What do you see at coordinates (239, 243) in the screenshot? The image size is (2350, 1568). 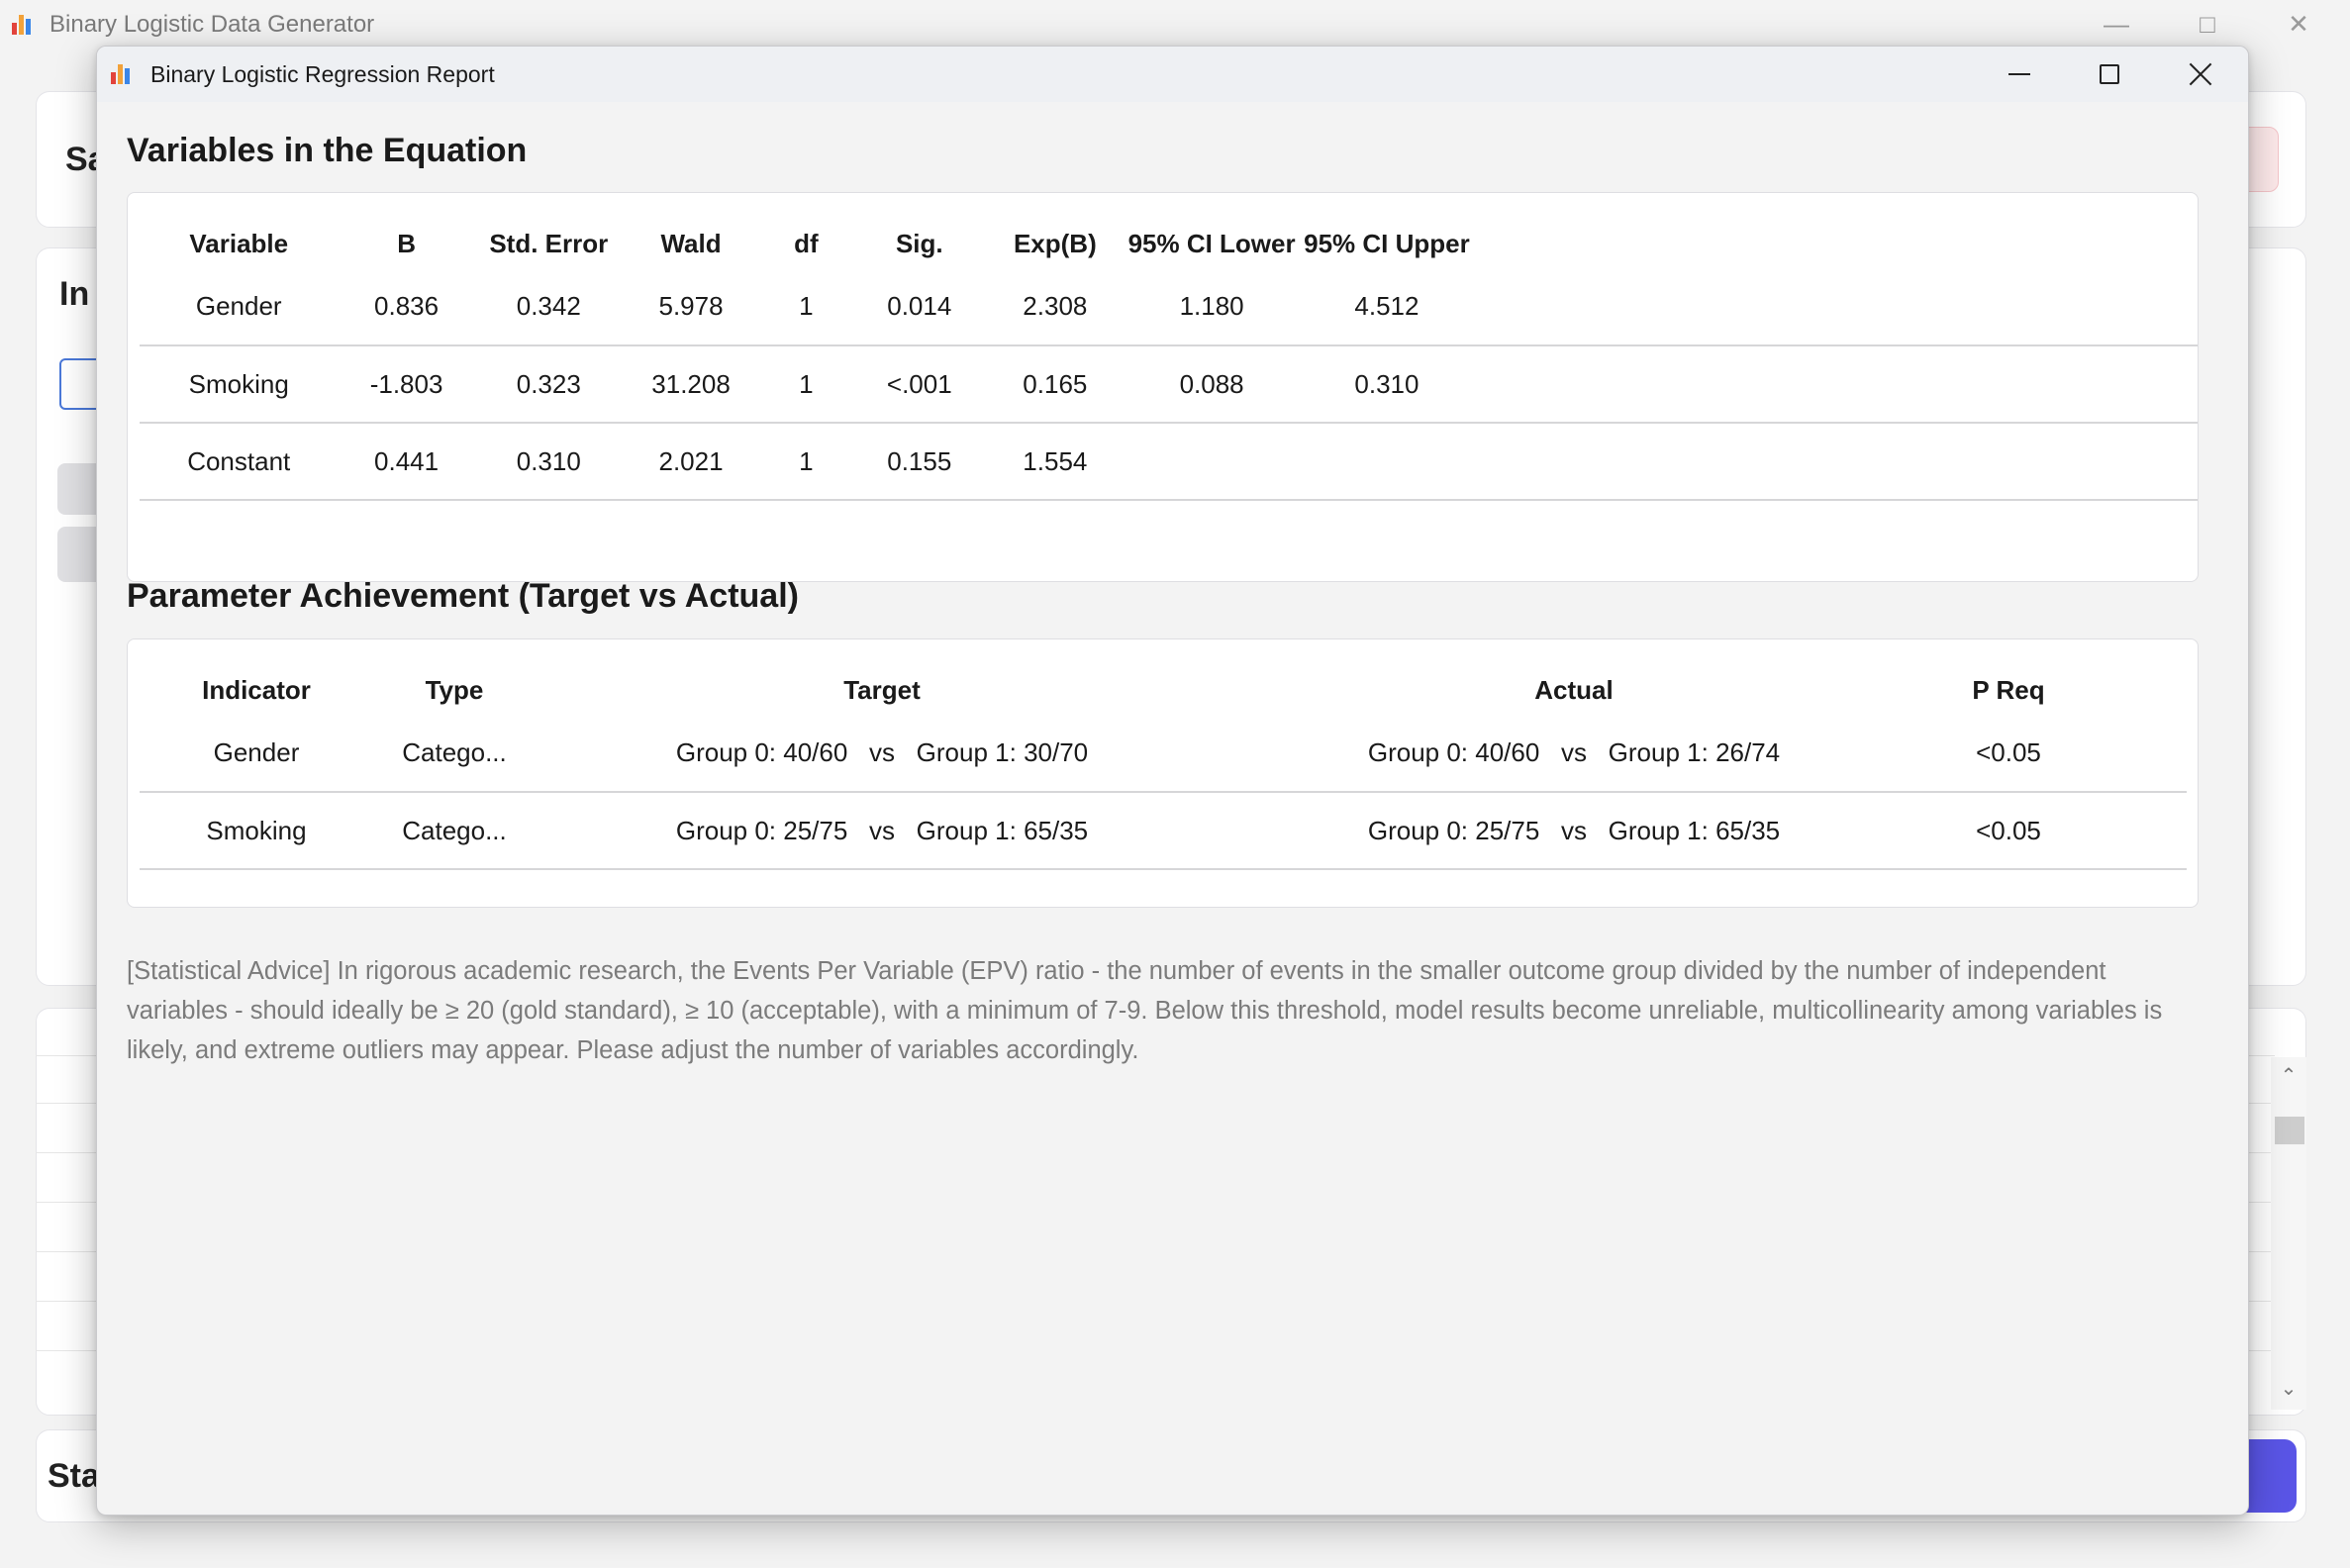 I see `column-header: Variable` at bounding box center [239, 243].